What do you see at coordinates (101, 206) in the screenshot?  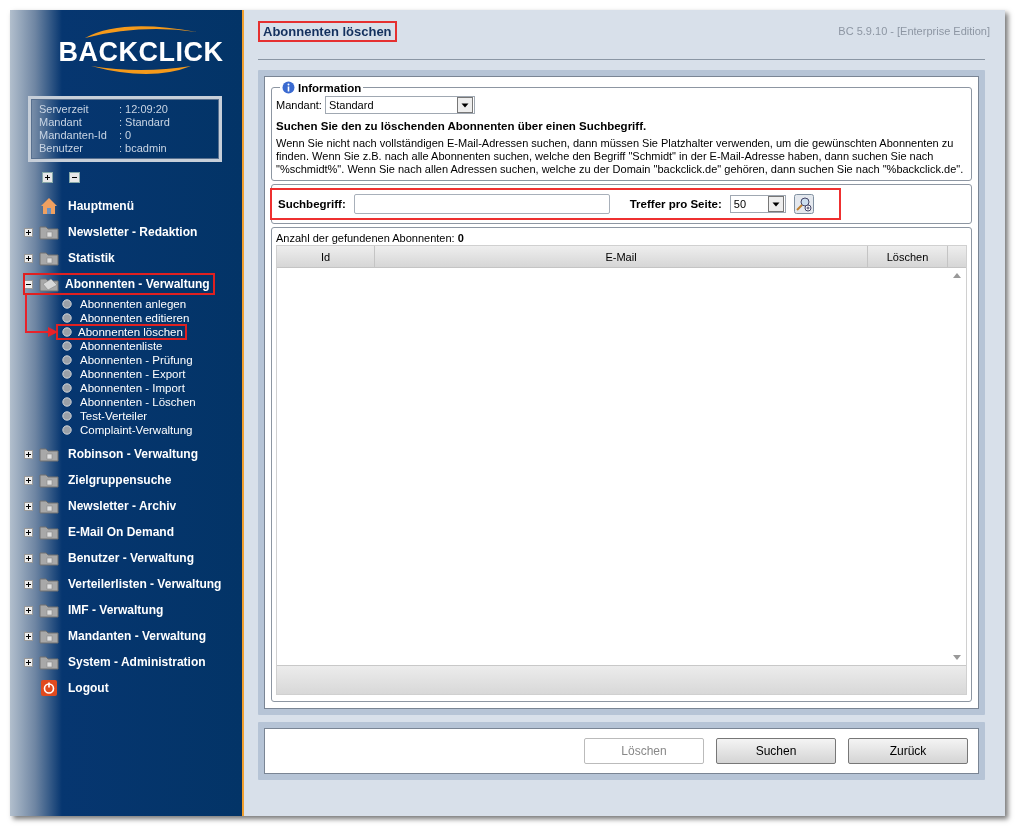 I see `nav-item: Hauptmenü` at bounding box center [101, 206].